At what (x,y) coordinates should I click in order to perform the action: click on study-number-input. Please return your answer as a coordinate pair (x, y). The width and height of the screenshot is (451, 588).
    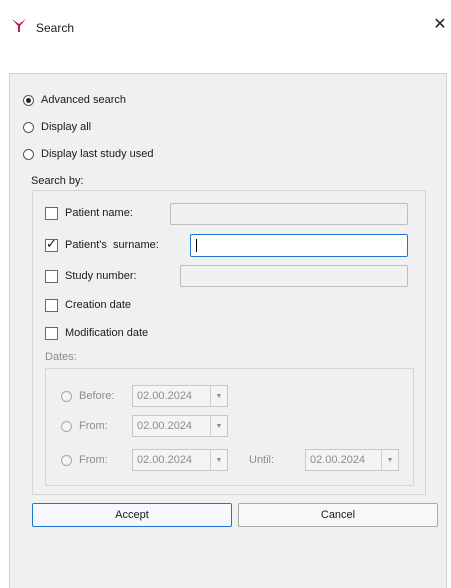
    Looking at the image, I should click on (294, 276).